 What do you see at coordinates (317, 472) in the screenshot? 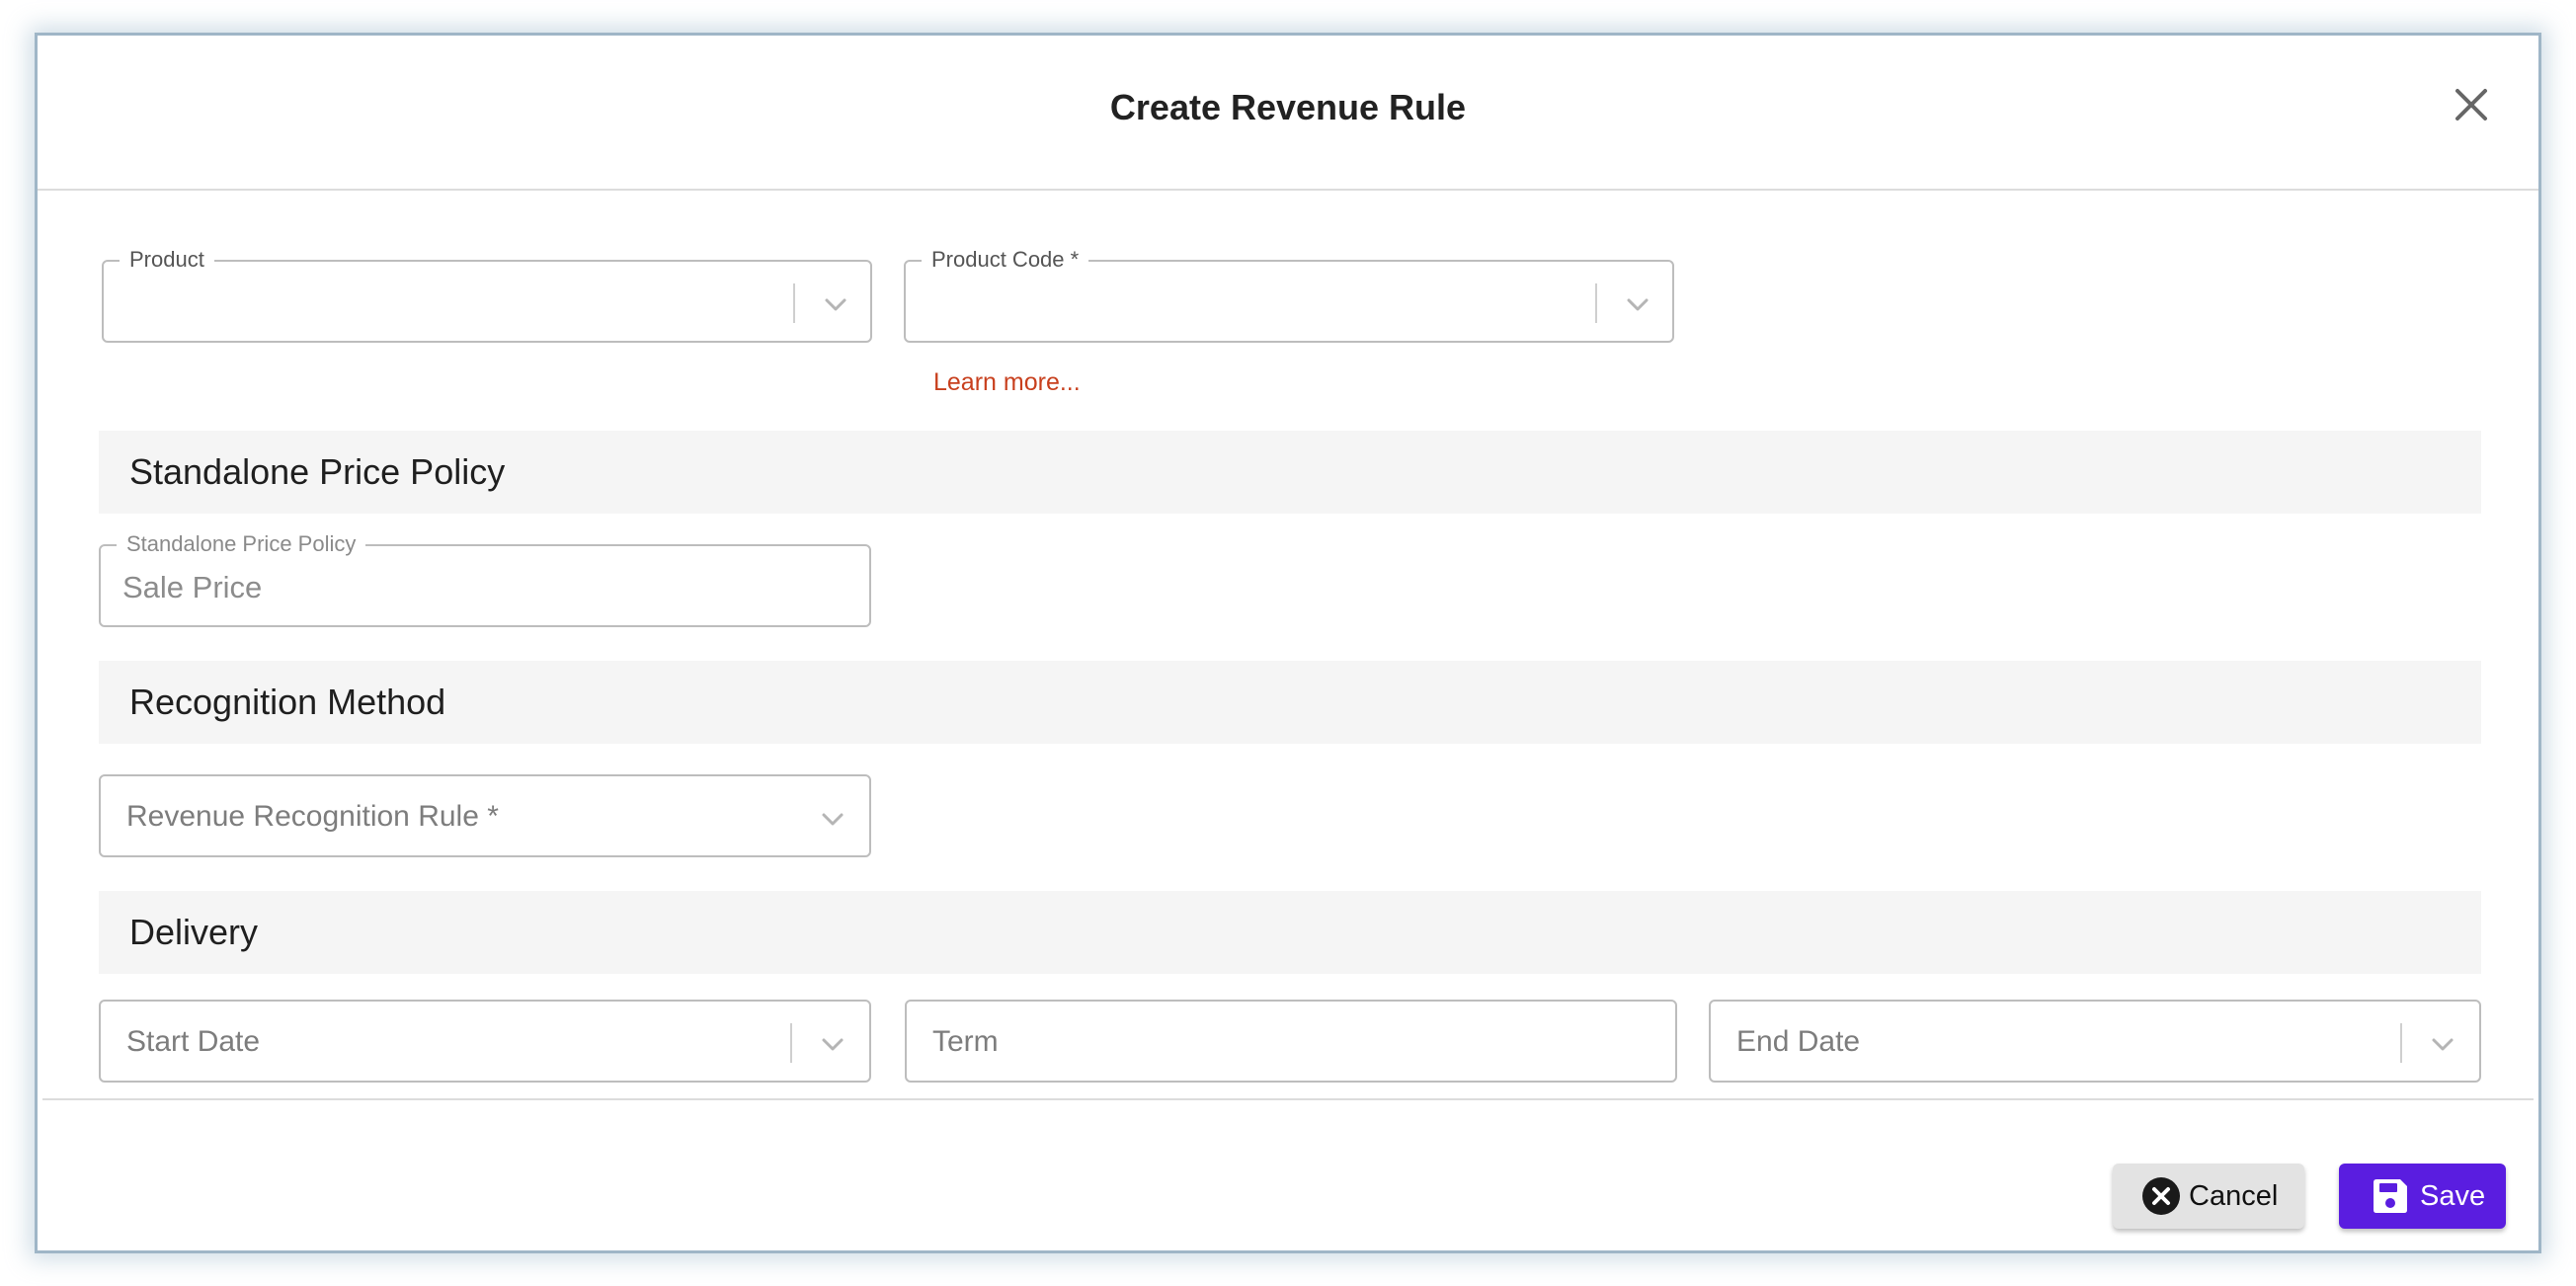
I see `section-title: Standalone Price Policy` at bounding box center [317, 472].